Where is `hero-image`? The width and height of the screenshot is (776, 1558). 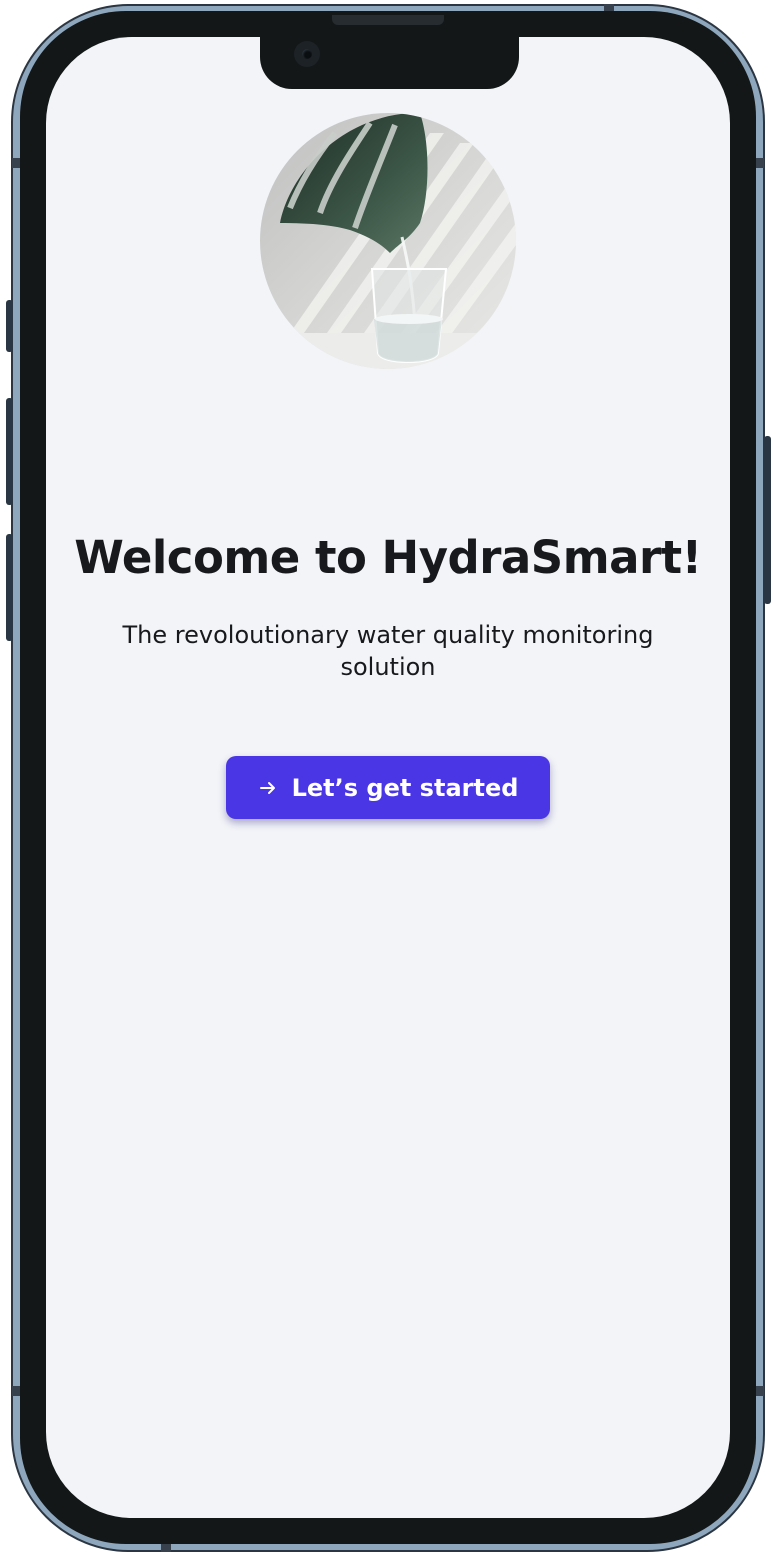 hero-image is located at coordinates (388, 241).